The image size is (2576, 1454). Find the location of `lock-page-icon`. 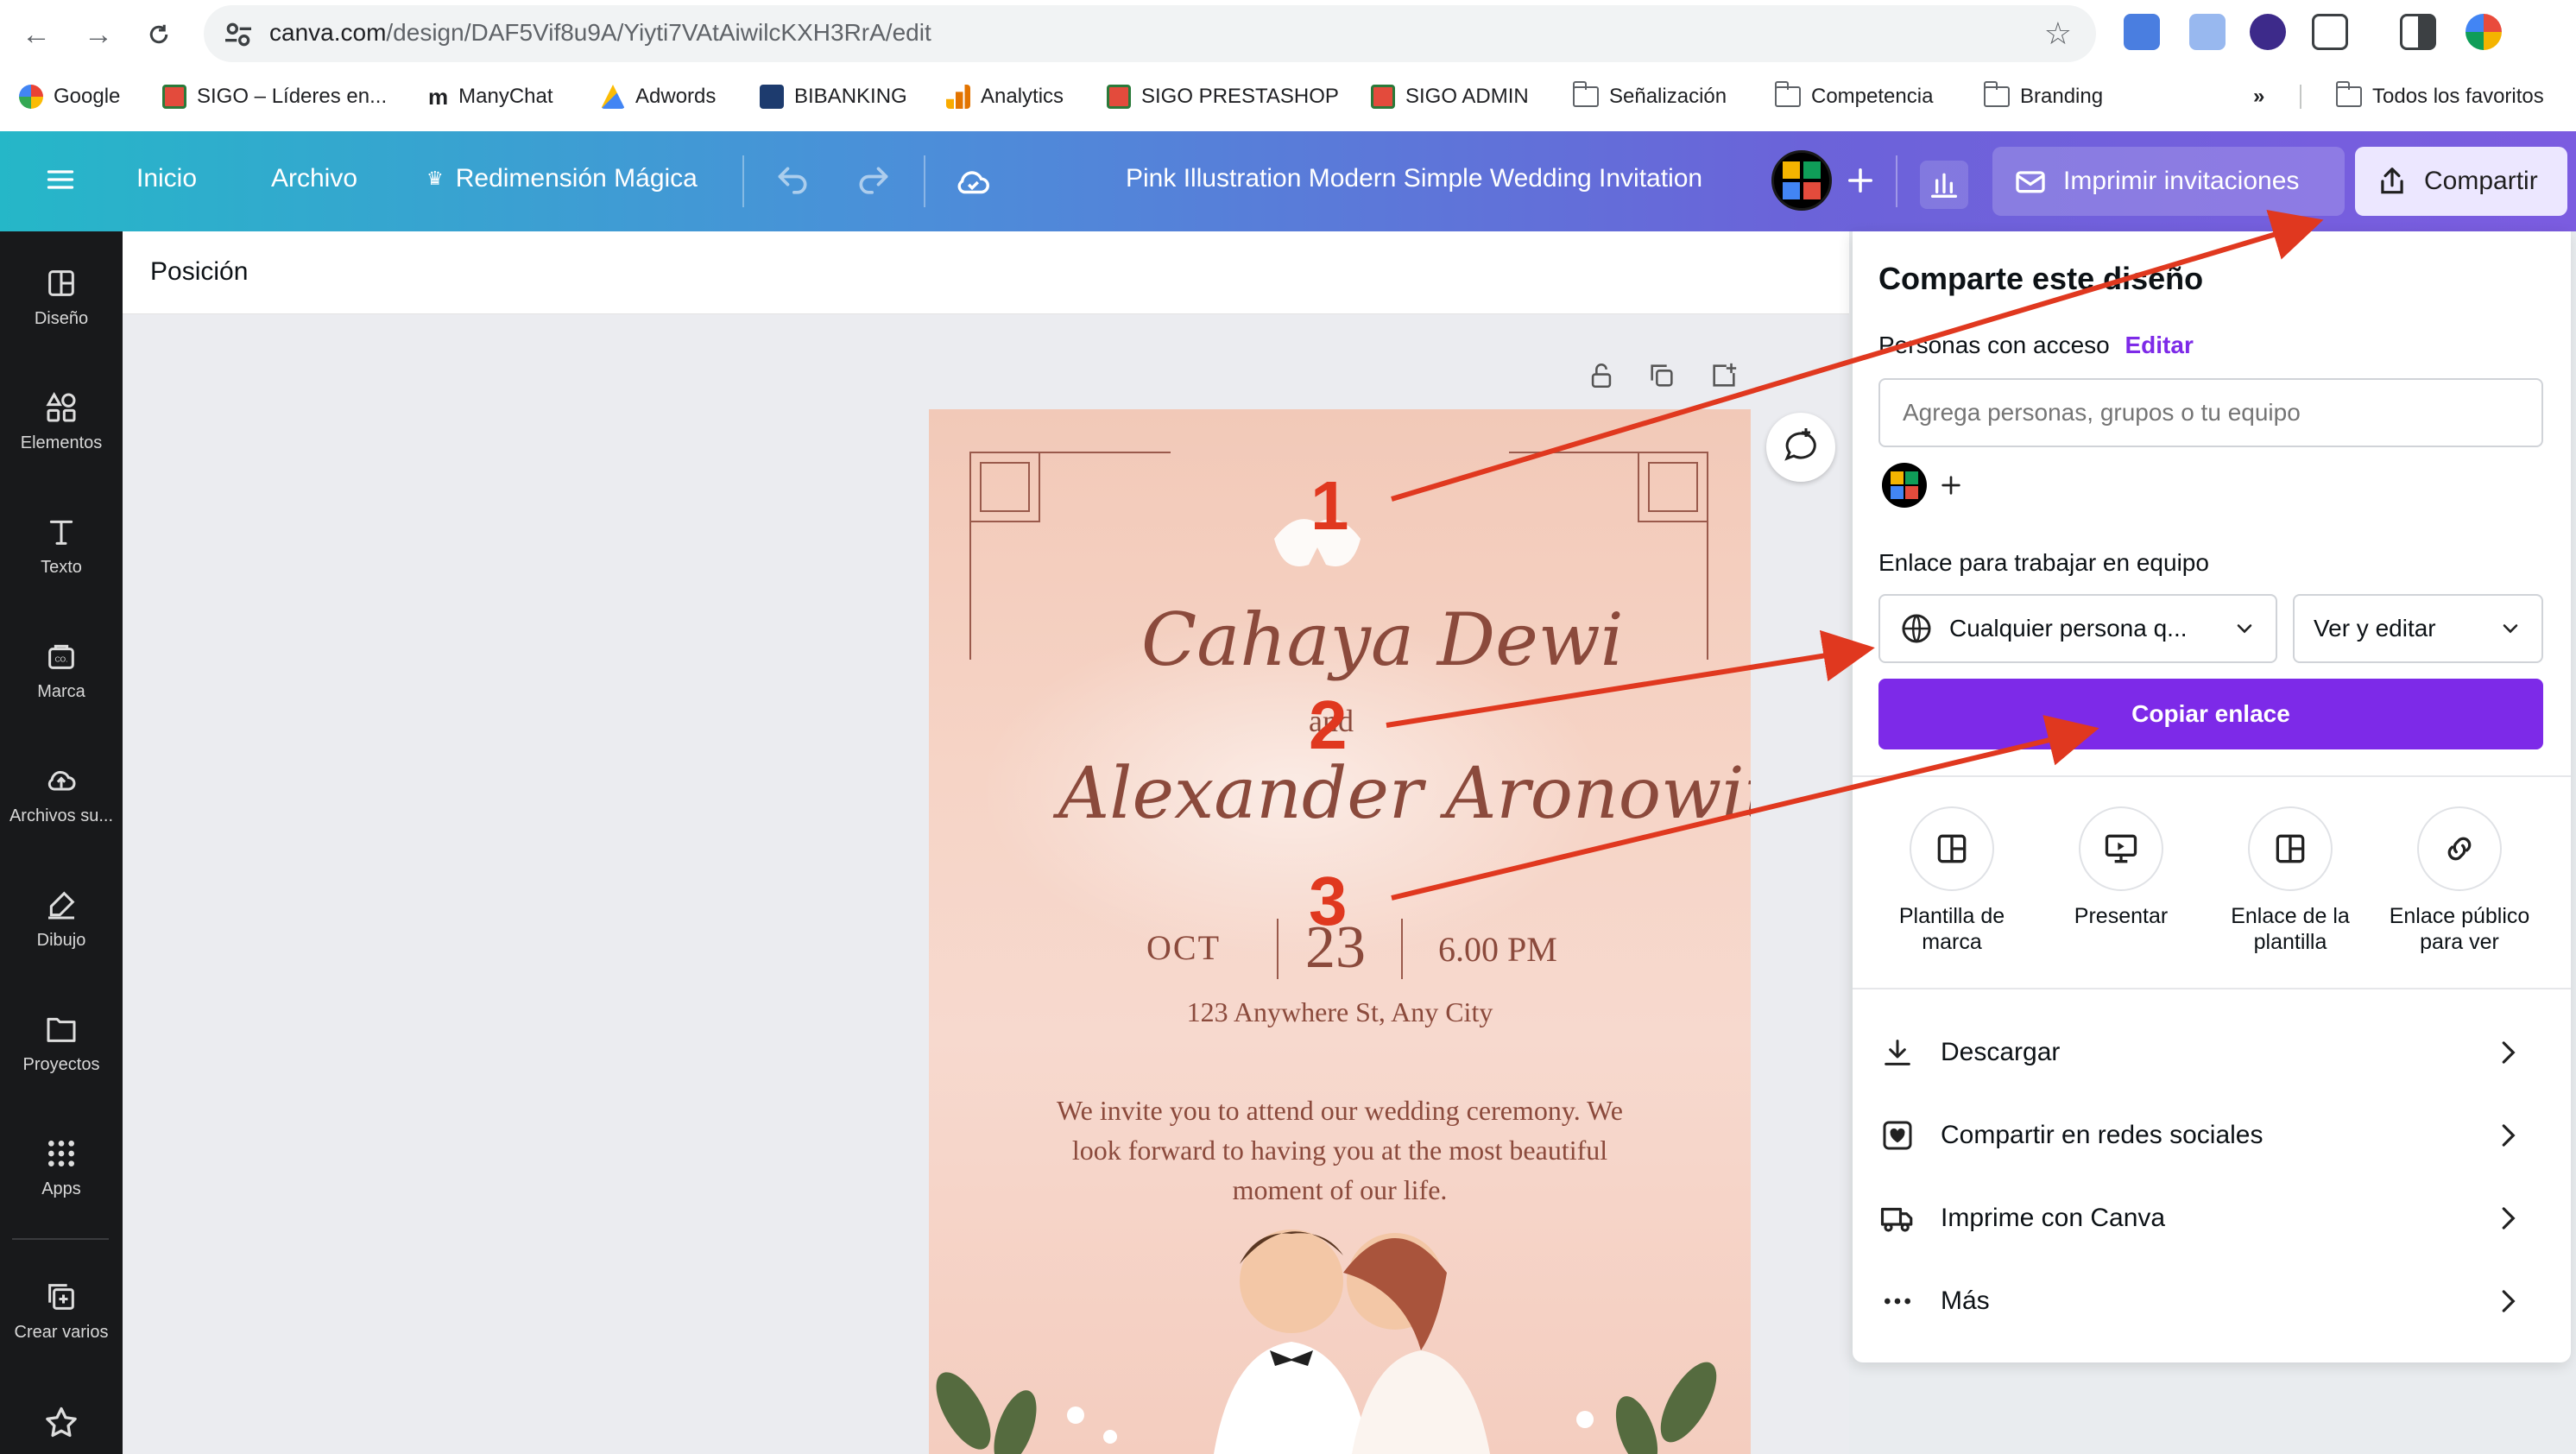

lock-page-icon is located at coordinates (1604, 378).